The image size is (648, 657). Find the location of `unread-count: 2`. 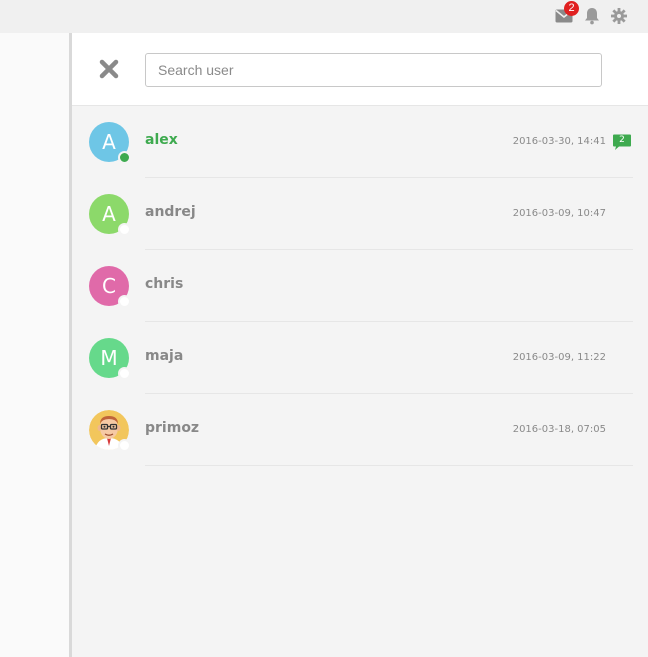

unread-count: 2 is located at coordinates (622, 140).